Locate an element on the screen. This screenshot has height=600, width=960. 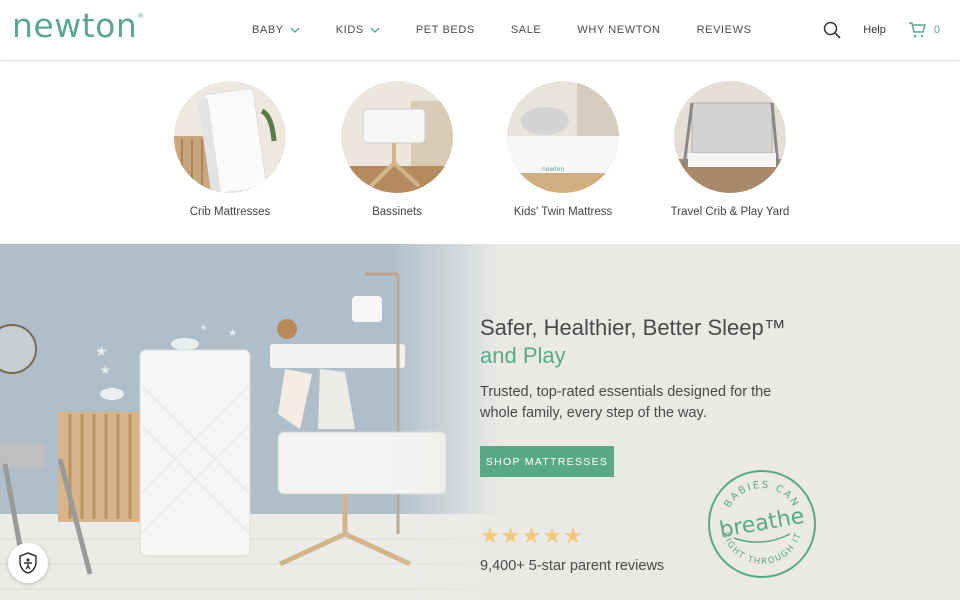
nav-label: PET BEDS is located at coordinates (445, 30).